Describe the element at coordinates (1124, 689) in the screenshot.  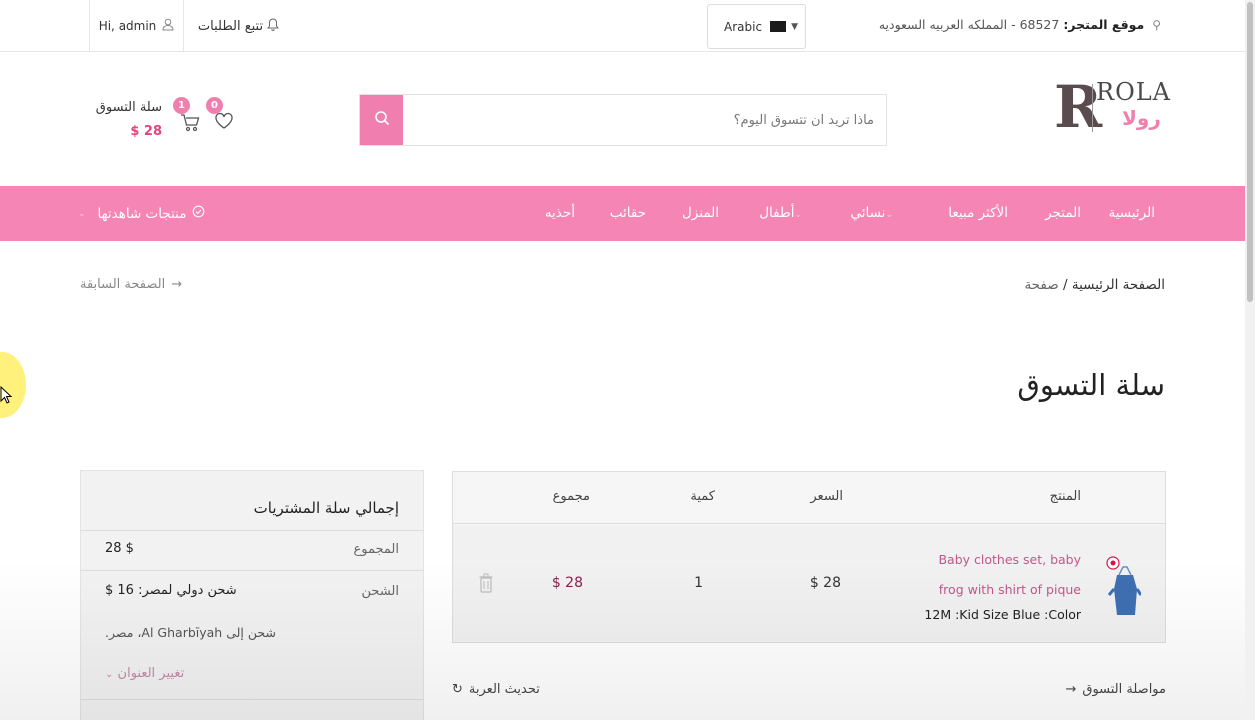
I see `continue-shopping-label: مواصلة التسوق` at that location.